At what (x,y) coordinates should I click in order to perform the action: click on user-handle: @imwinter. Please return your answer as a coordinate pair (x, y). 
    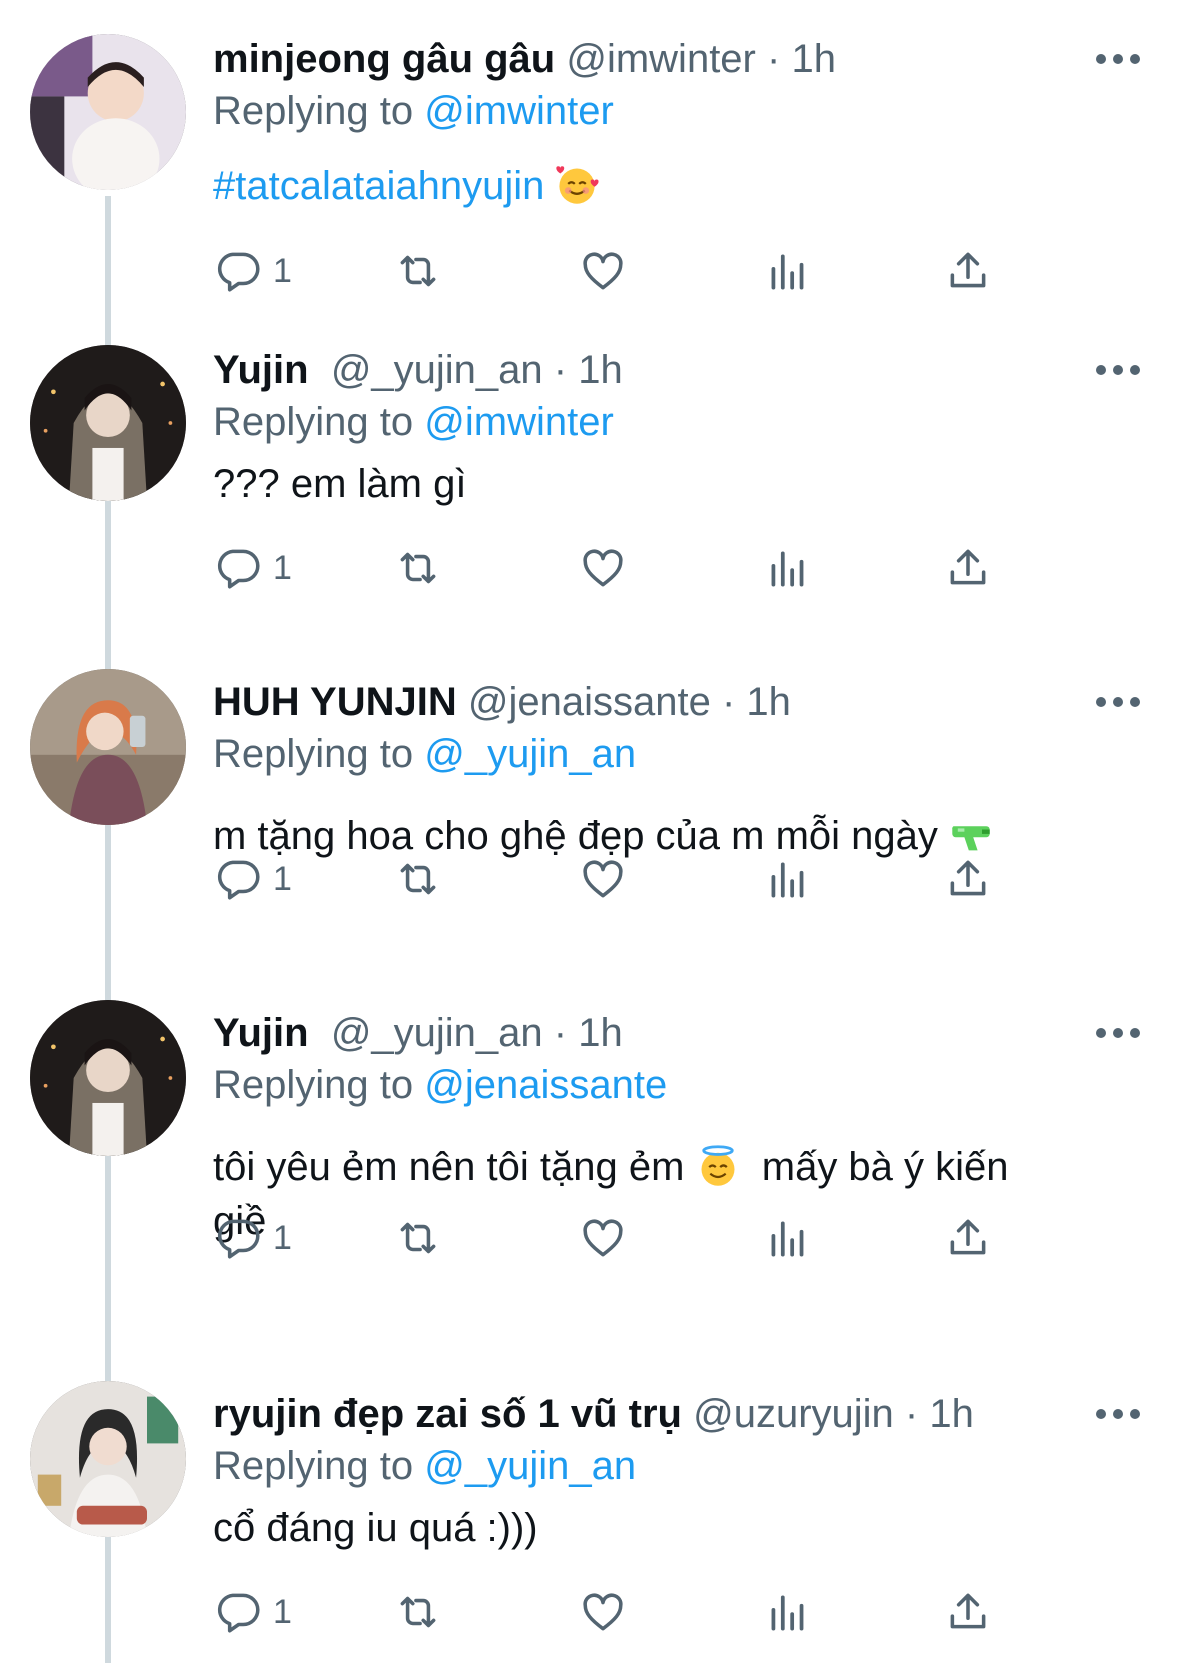
    Looking at the image, I should click on (661, 59).